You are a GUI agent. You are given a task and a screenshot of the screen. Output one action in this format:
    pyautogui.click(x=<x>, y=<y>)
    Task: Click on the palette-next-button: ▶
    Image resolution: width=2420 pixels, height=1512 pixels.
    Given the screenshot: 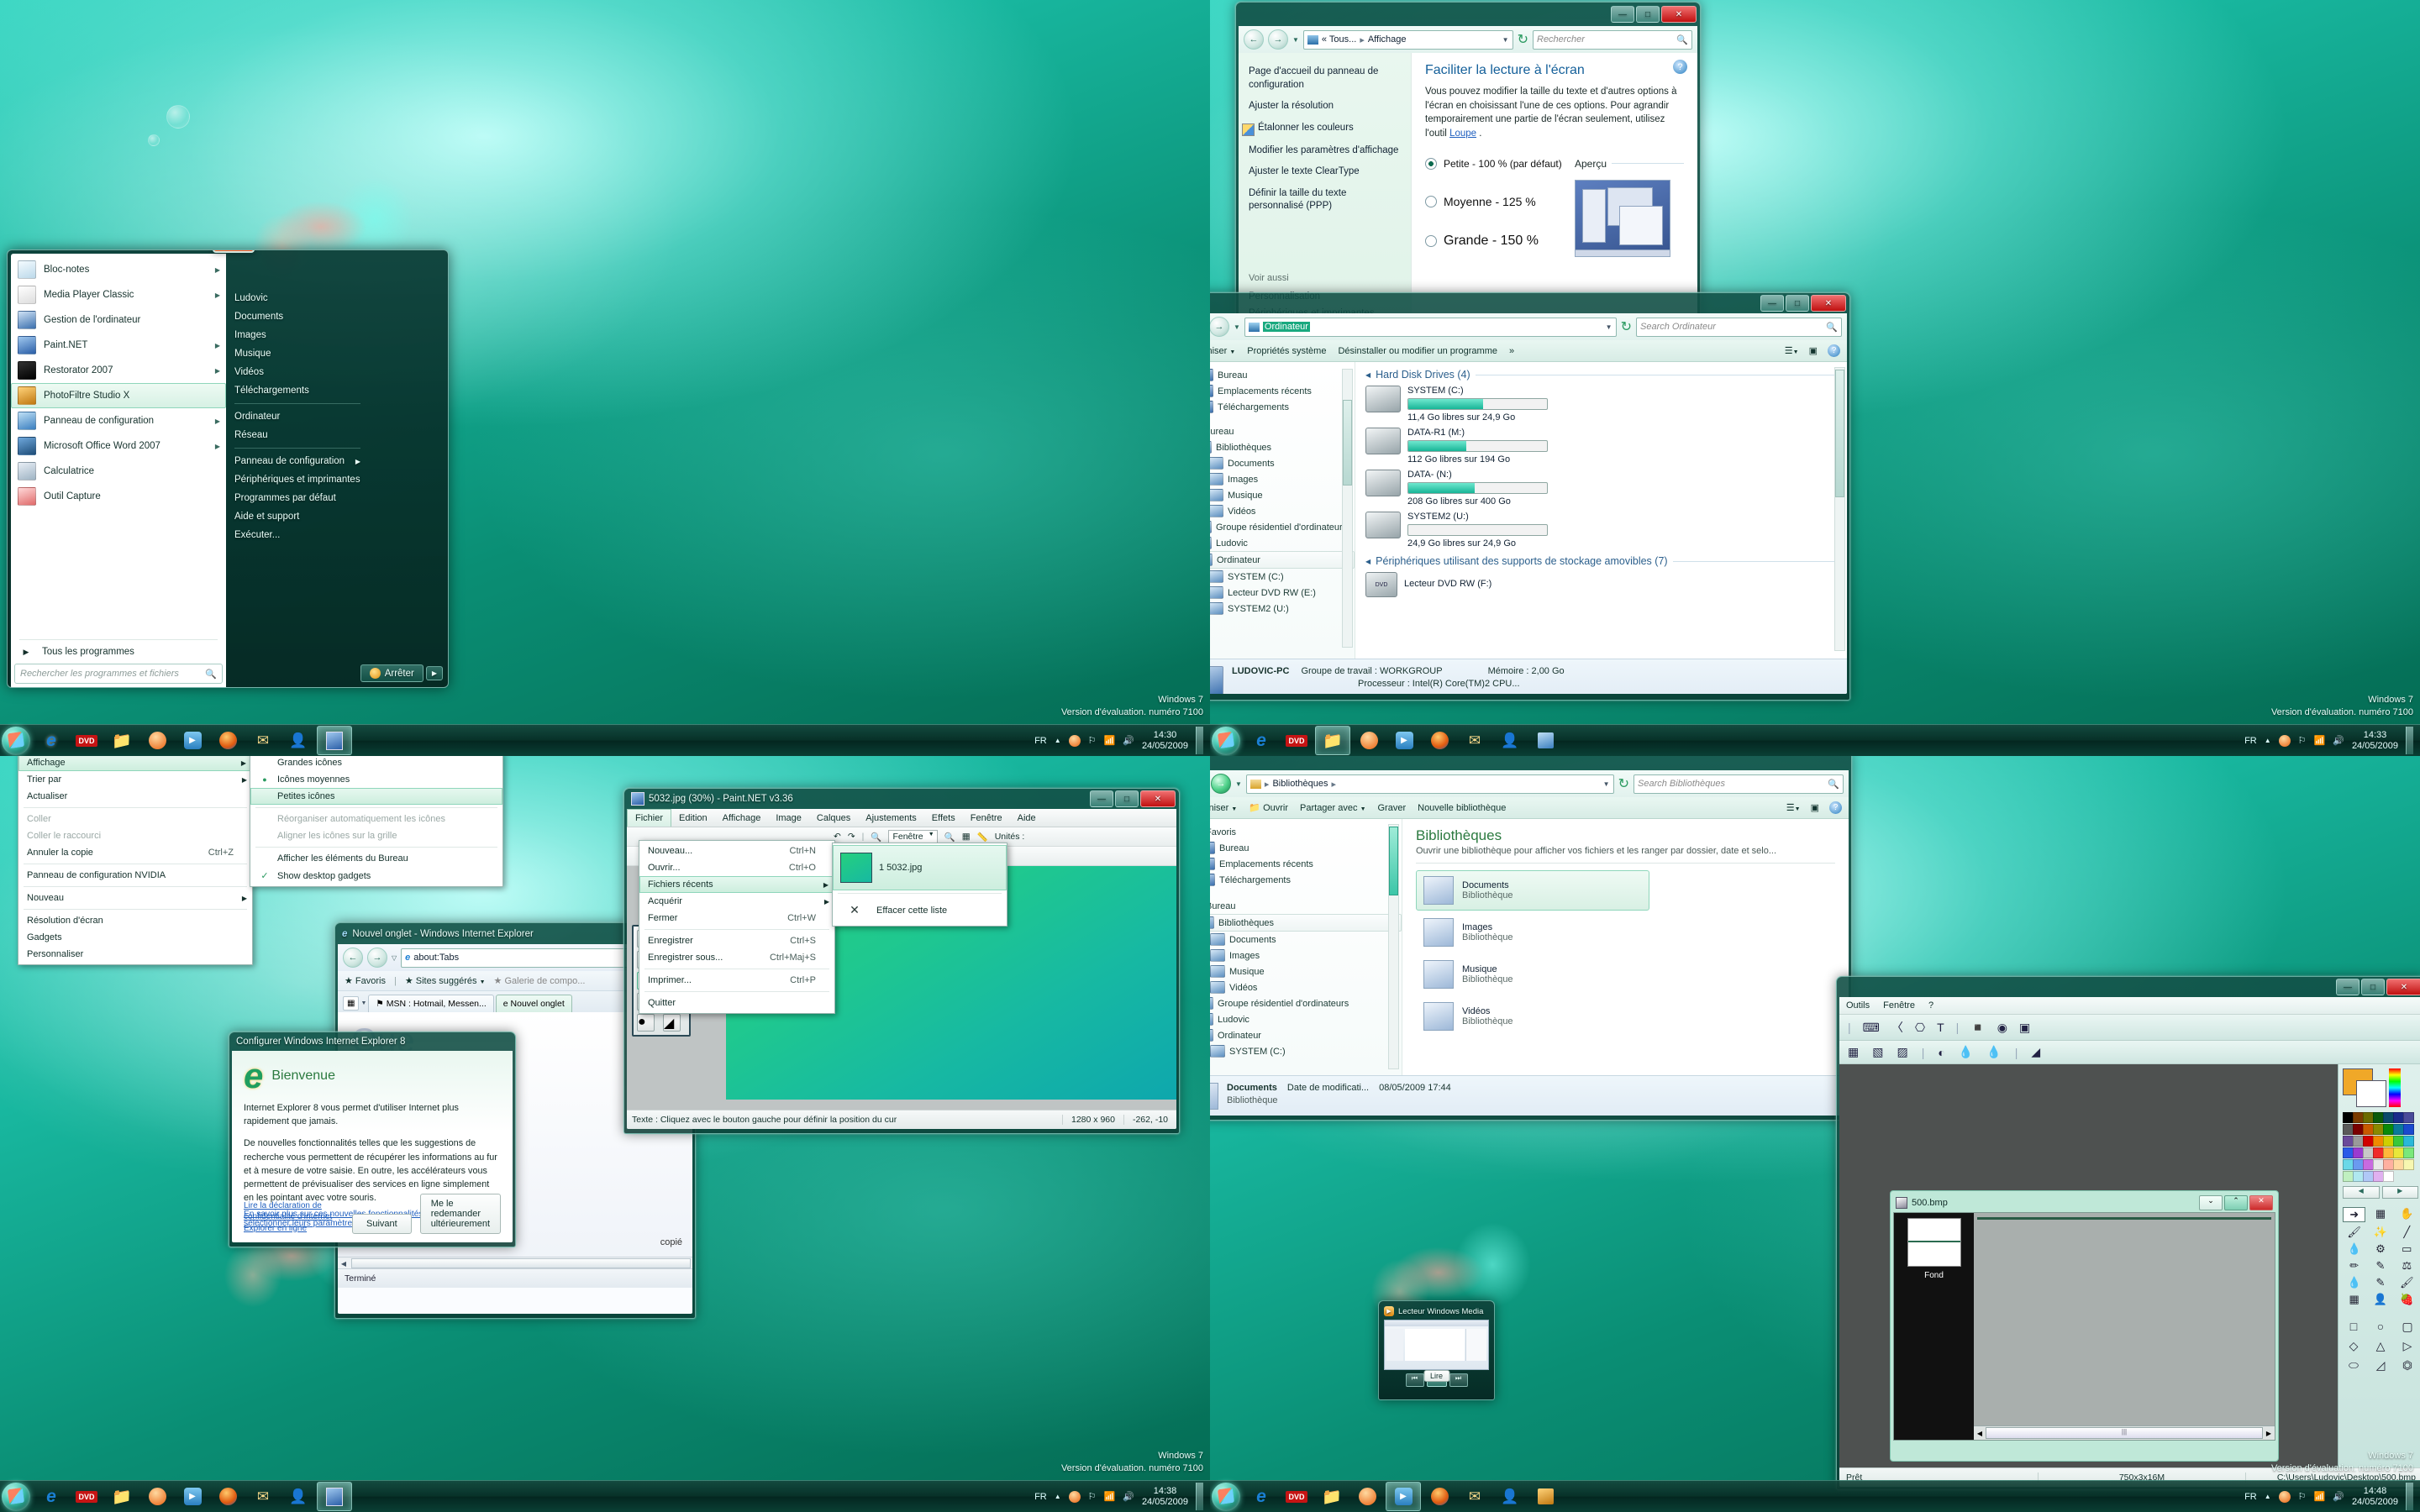 What is the action you would take?
    pyautogui.click(x=2399, y=1192)
    